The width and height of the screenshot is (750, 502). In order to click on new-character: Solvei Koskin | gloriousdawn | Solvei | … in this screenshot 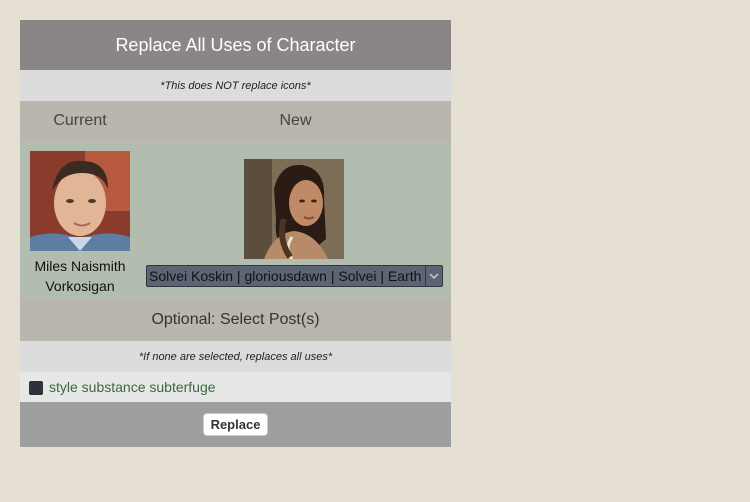, I will do `click(295, 220)`.